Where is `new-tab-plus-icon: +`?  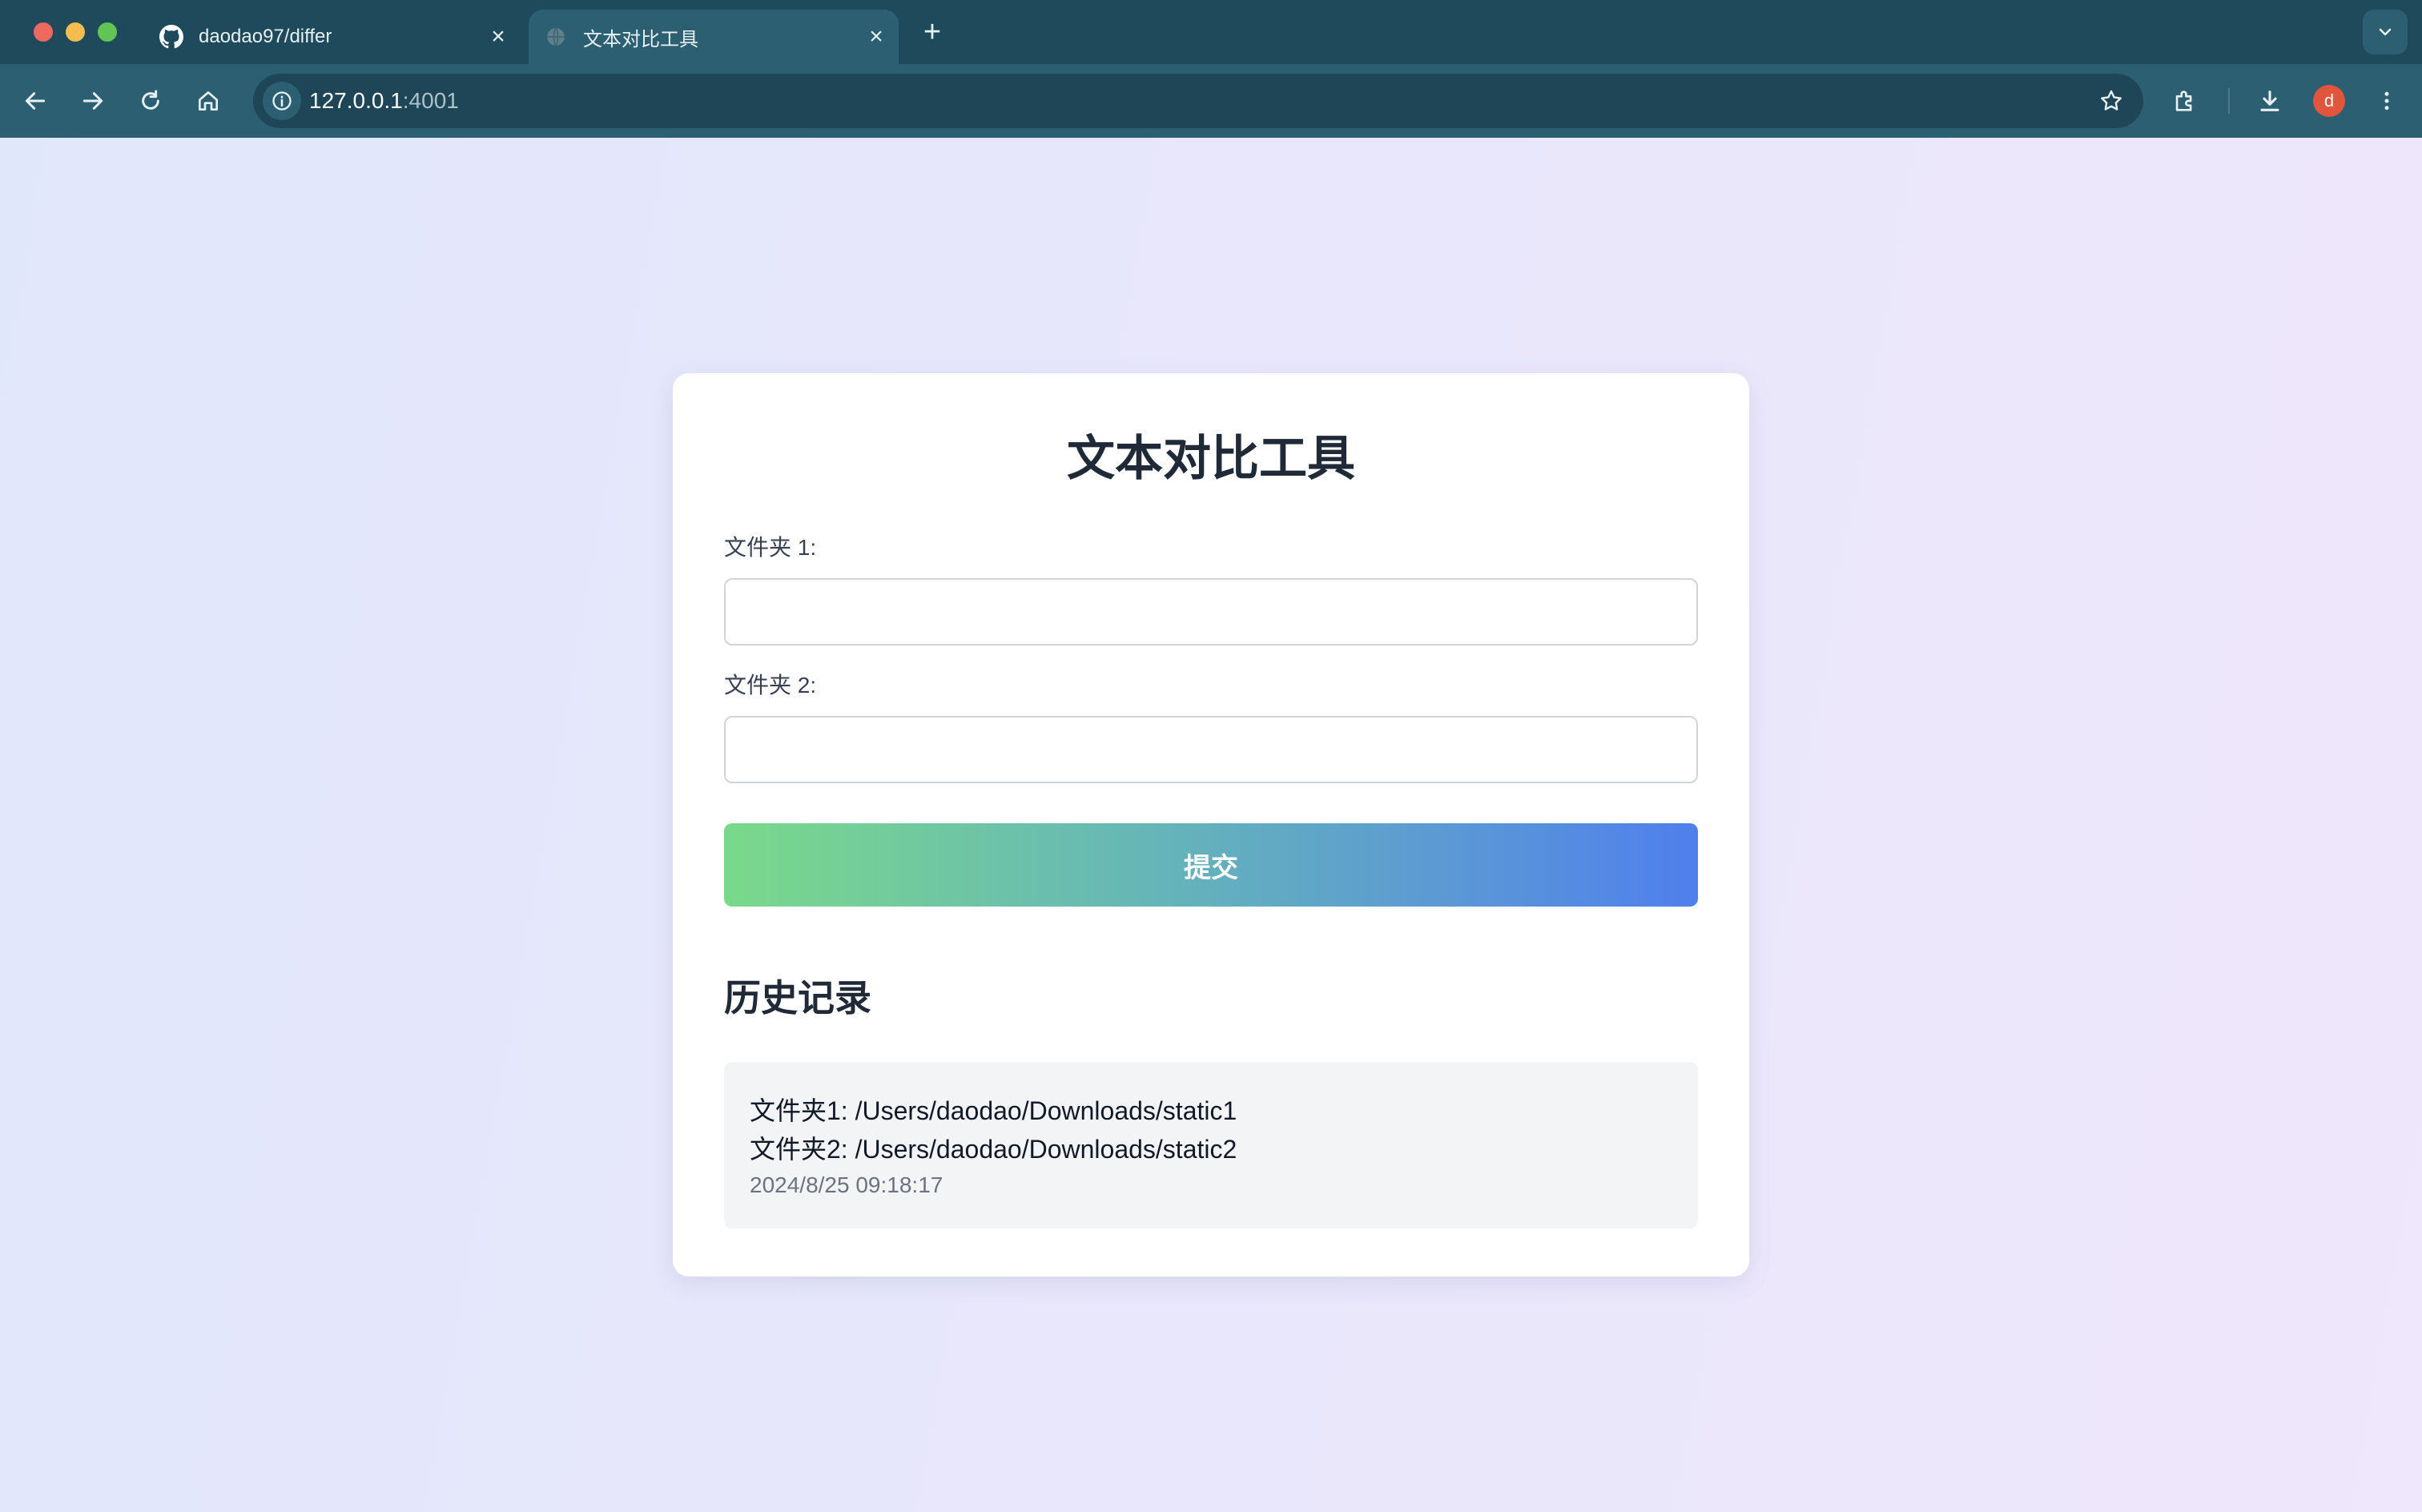 new-tab-plus-icon: + is located at coordinates (932, 32).